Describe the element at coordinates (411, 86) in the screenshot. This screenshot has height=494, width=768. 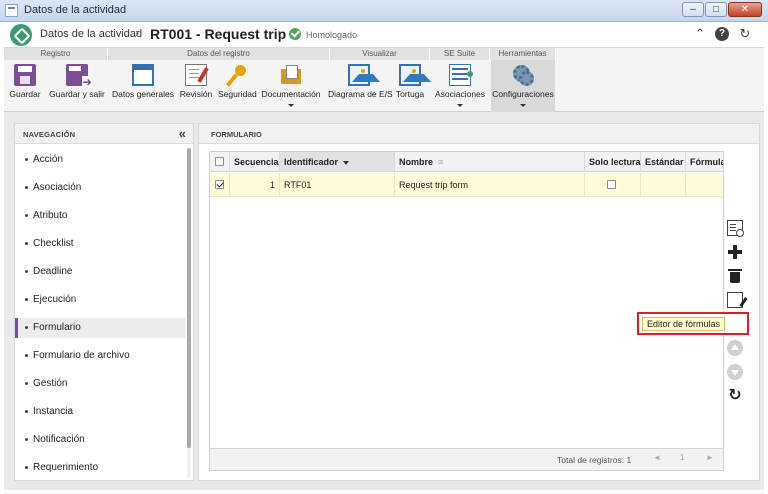
I see `tortoise-button: Tortuga` at that location.